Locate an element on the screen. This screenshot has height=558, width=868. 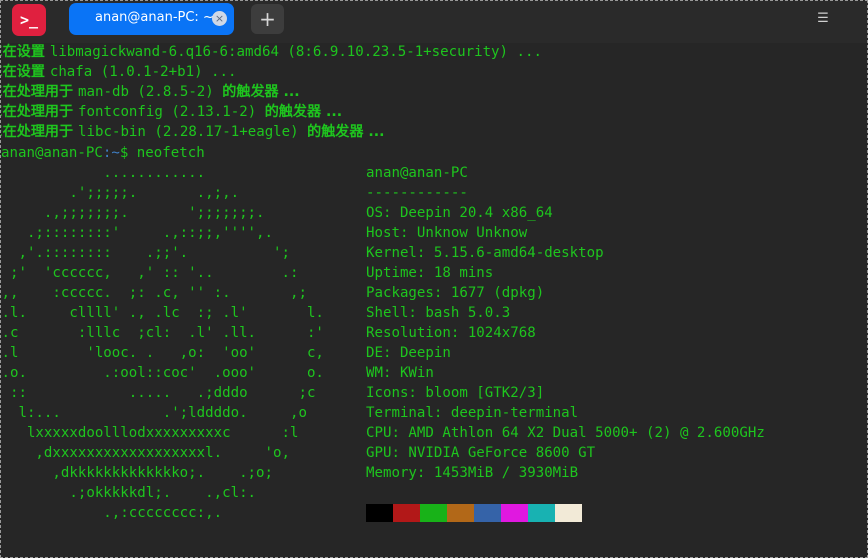
output-text: libc-bin (2.28.17-1+eagle) is located at coordinates (193, 132).